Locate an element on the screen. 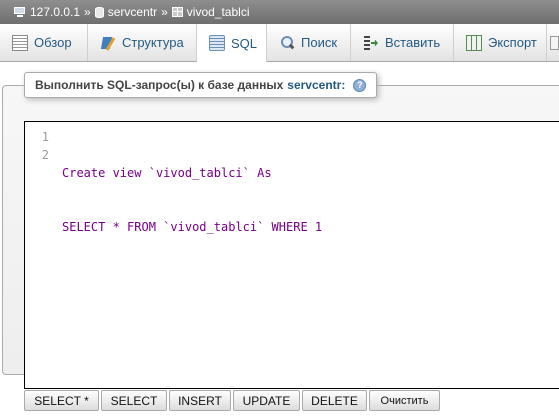 Image resolution: width=559 pixels, height=418 pixels. line-number-gutter: 1 2 is located at coordinates (40, 255).